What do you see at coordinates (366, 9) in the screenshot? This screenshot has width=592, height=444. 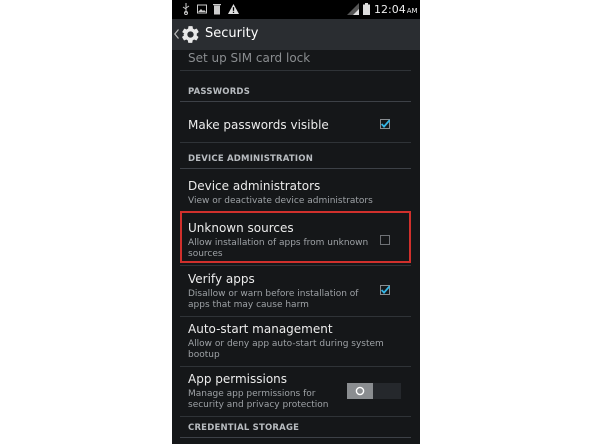 I see `battery-icon` at bounding box center [366, 9].